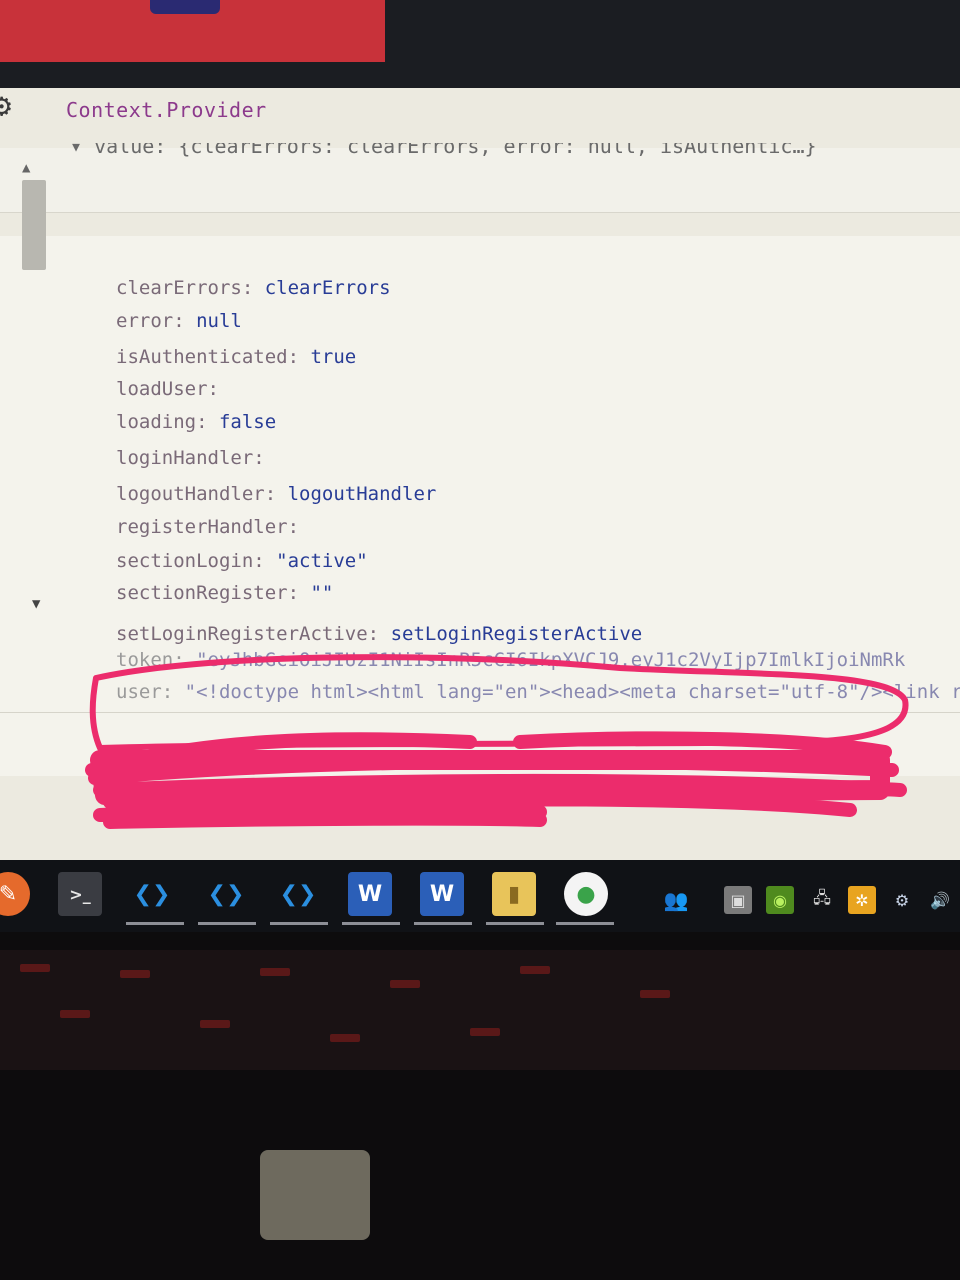 The width and height of the screenshot is (960, 1280). I want to click on prop-row: loadUser:, so click(167, 389).